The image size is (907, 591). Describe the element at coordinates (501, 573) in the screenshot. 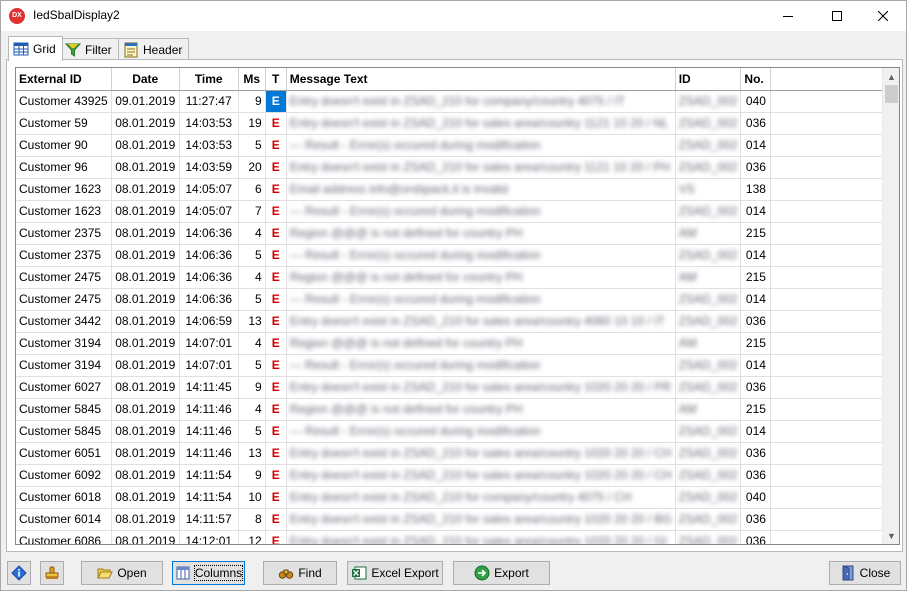

I see `export-button: Export` at that location.